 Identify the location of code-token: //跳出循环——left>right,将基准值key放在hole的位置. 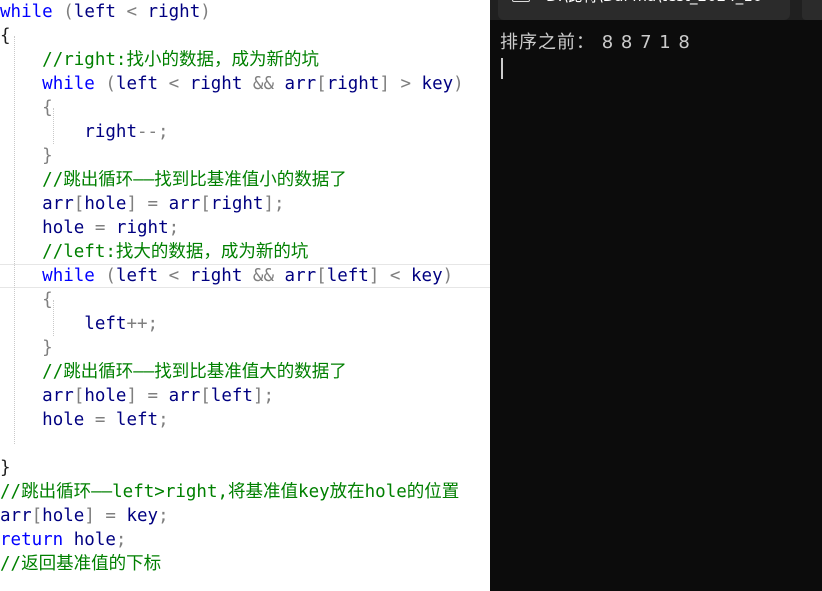
(230, 492).